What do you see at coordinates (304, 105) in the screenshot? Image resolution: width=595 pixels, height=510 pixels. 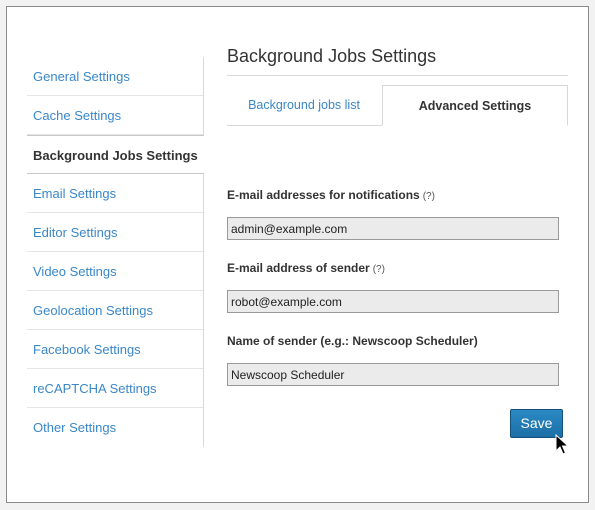 I see `tab-background-jobs-list: Background jobs list` at bounding box center [304, 105].